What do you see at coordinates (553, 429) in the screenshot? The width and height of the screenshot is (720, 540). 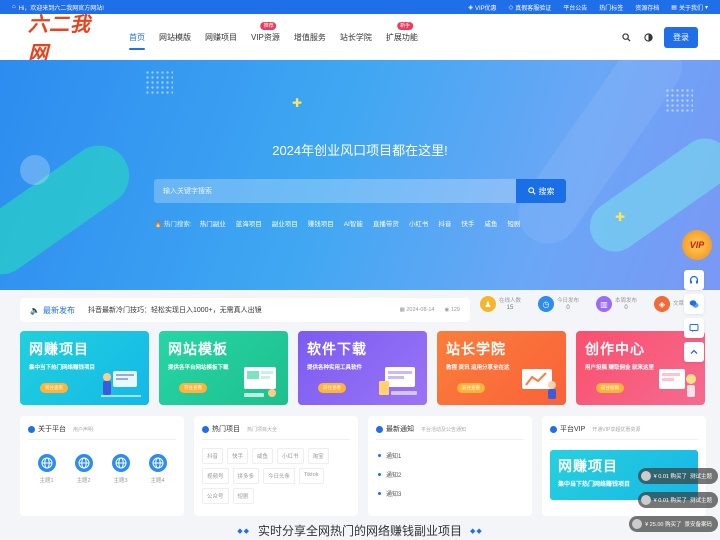 I see `crown-icon` at bounding box center [553, 429].